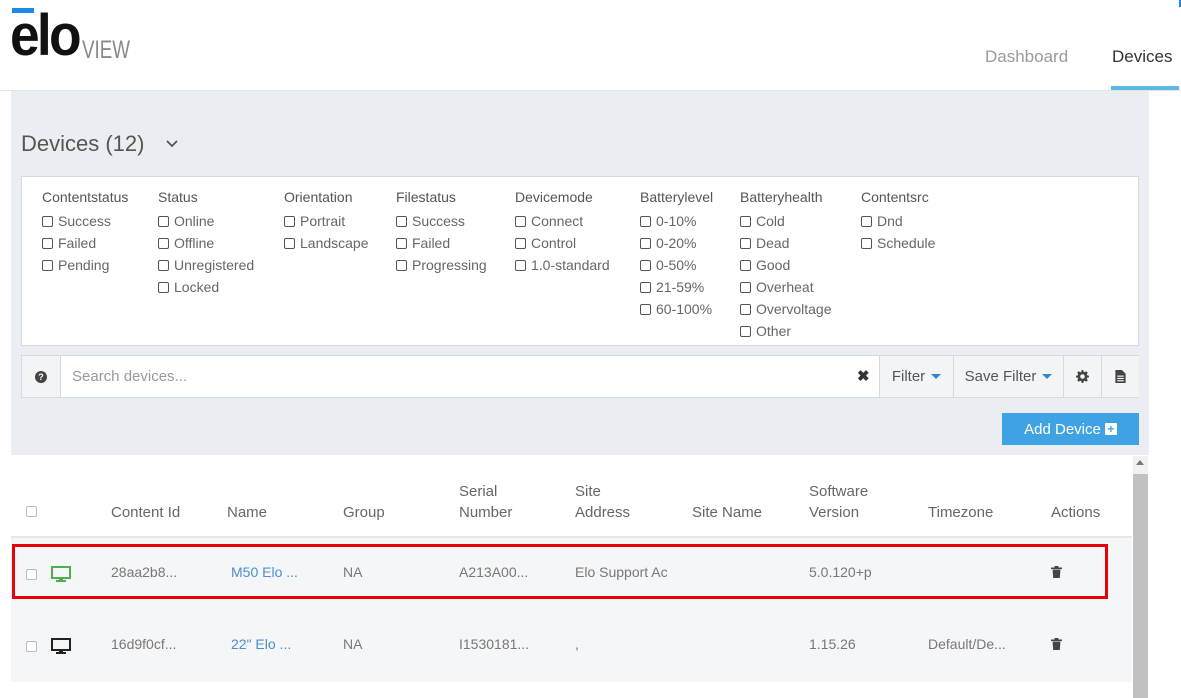  What do you see at coordinates (562, 243) in the screenshot?
I see `filter-option: Control` at bounding box center [562, 243].